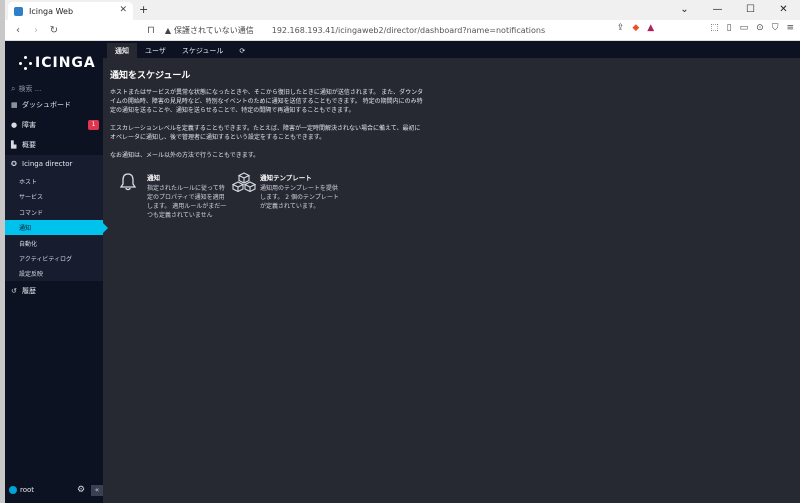 This screenshot has height=503, width=800. I want to click on refresh-icon: ⟳, so click(242, 50).